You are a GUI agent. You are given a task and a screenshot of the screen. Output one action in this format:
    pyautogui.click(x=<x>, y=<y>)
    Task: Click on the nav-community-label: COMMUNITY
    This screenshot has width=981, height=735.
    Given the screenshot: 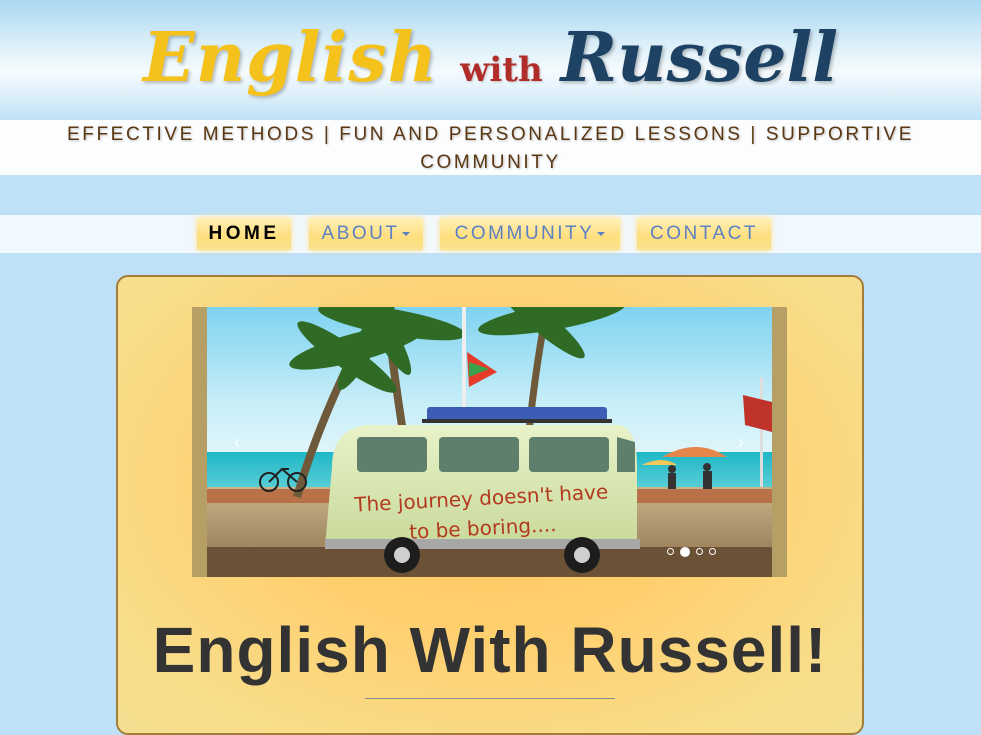 What is the action you would take?
    pyautogui.click(x=524, y=233)
    